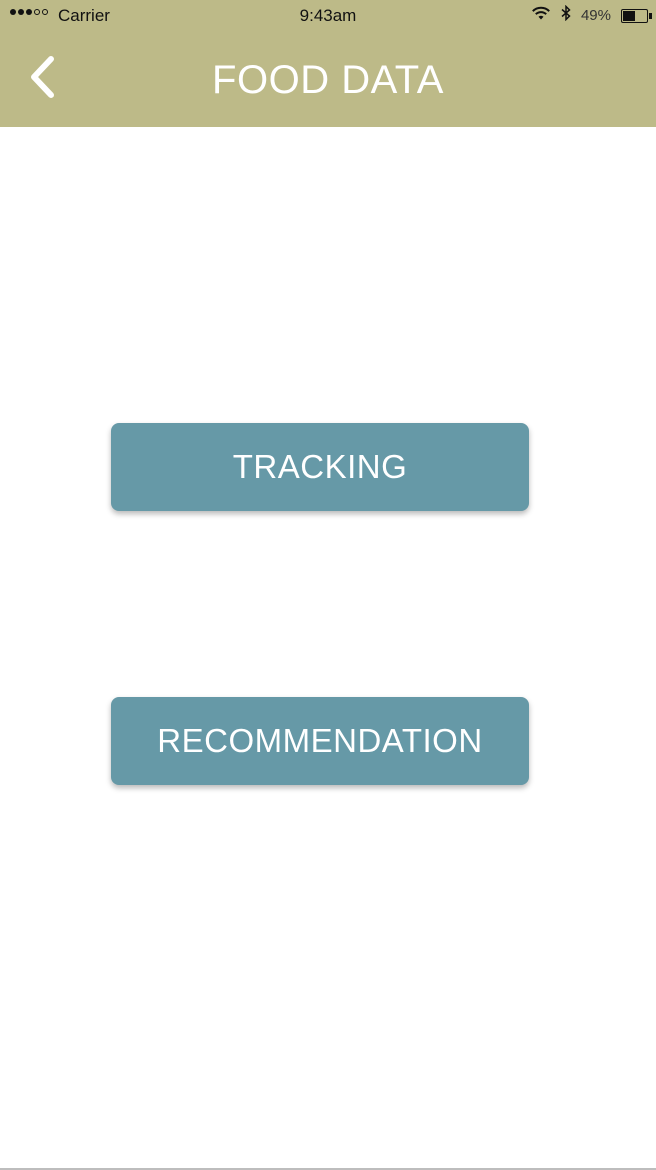  What do you see at coordinates (566, 15) in the screenshot?
I see `bluetooth-icon` at bounding box center [566, 15].